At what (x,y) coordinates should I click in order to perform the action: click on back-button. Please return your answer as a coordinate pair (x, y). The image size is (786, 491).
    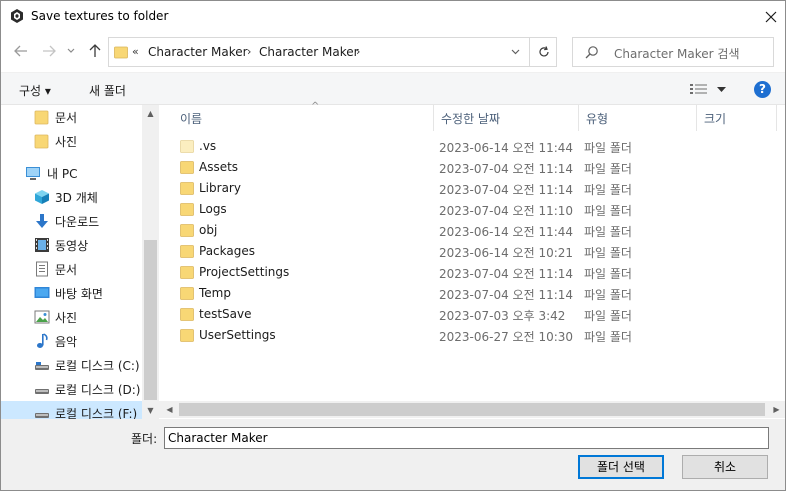
    Looking at the image, I should click on (21, 51).